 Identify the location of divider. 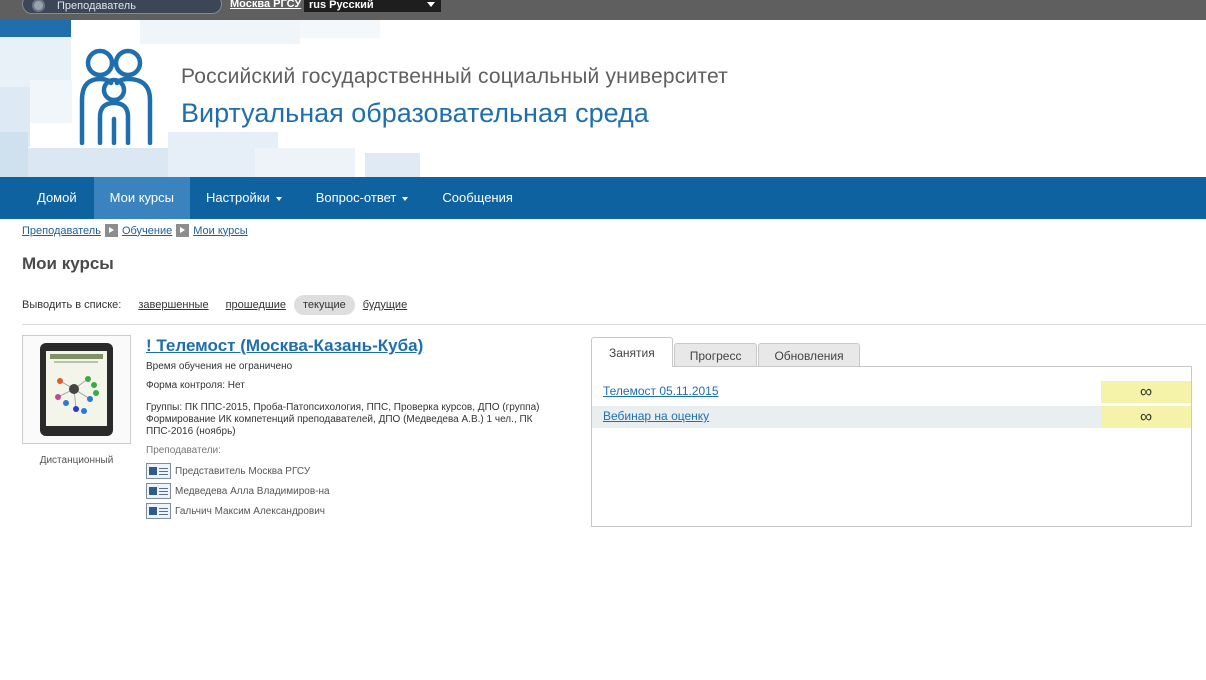
(614, 324).